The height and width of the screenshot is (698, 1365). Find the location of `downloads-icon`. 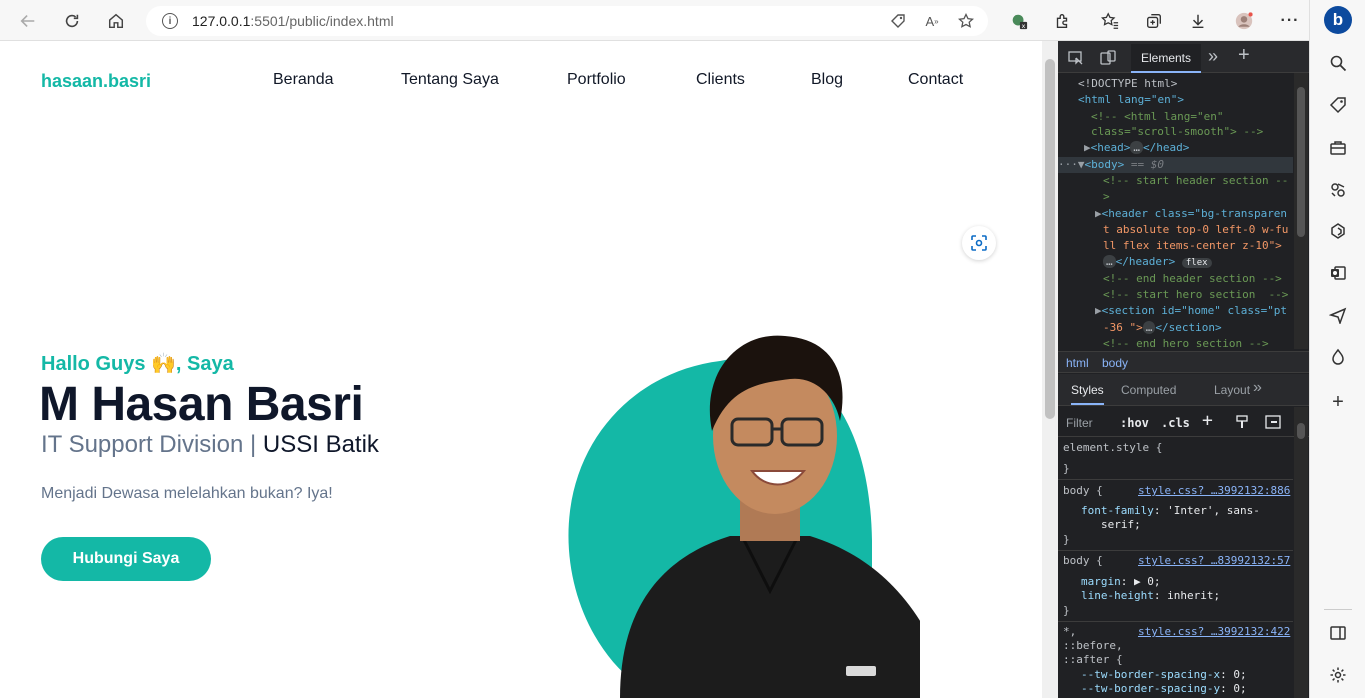

downloads-icon is located at coordinates (1198, 21).